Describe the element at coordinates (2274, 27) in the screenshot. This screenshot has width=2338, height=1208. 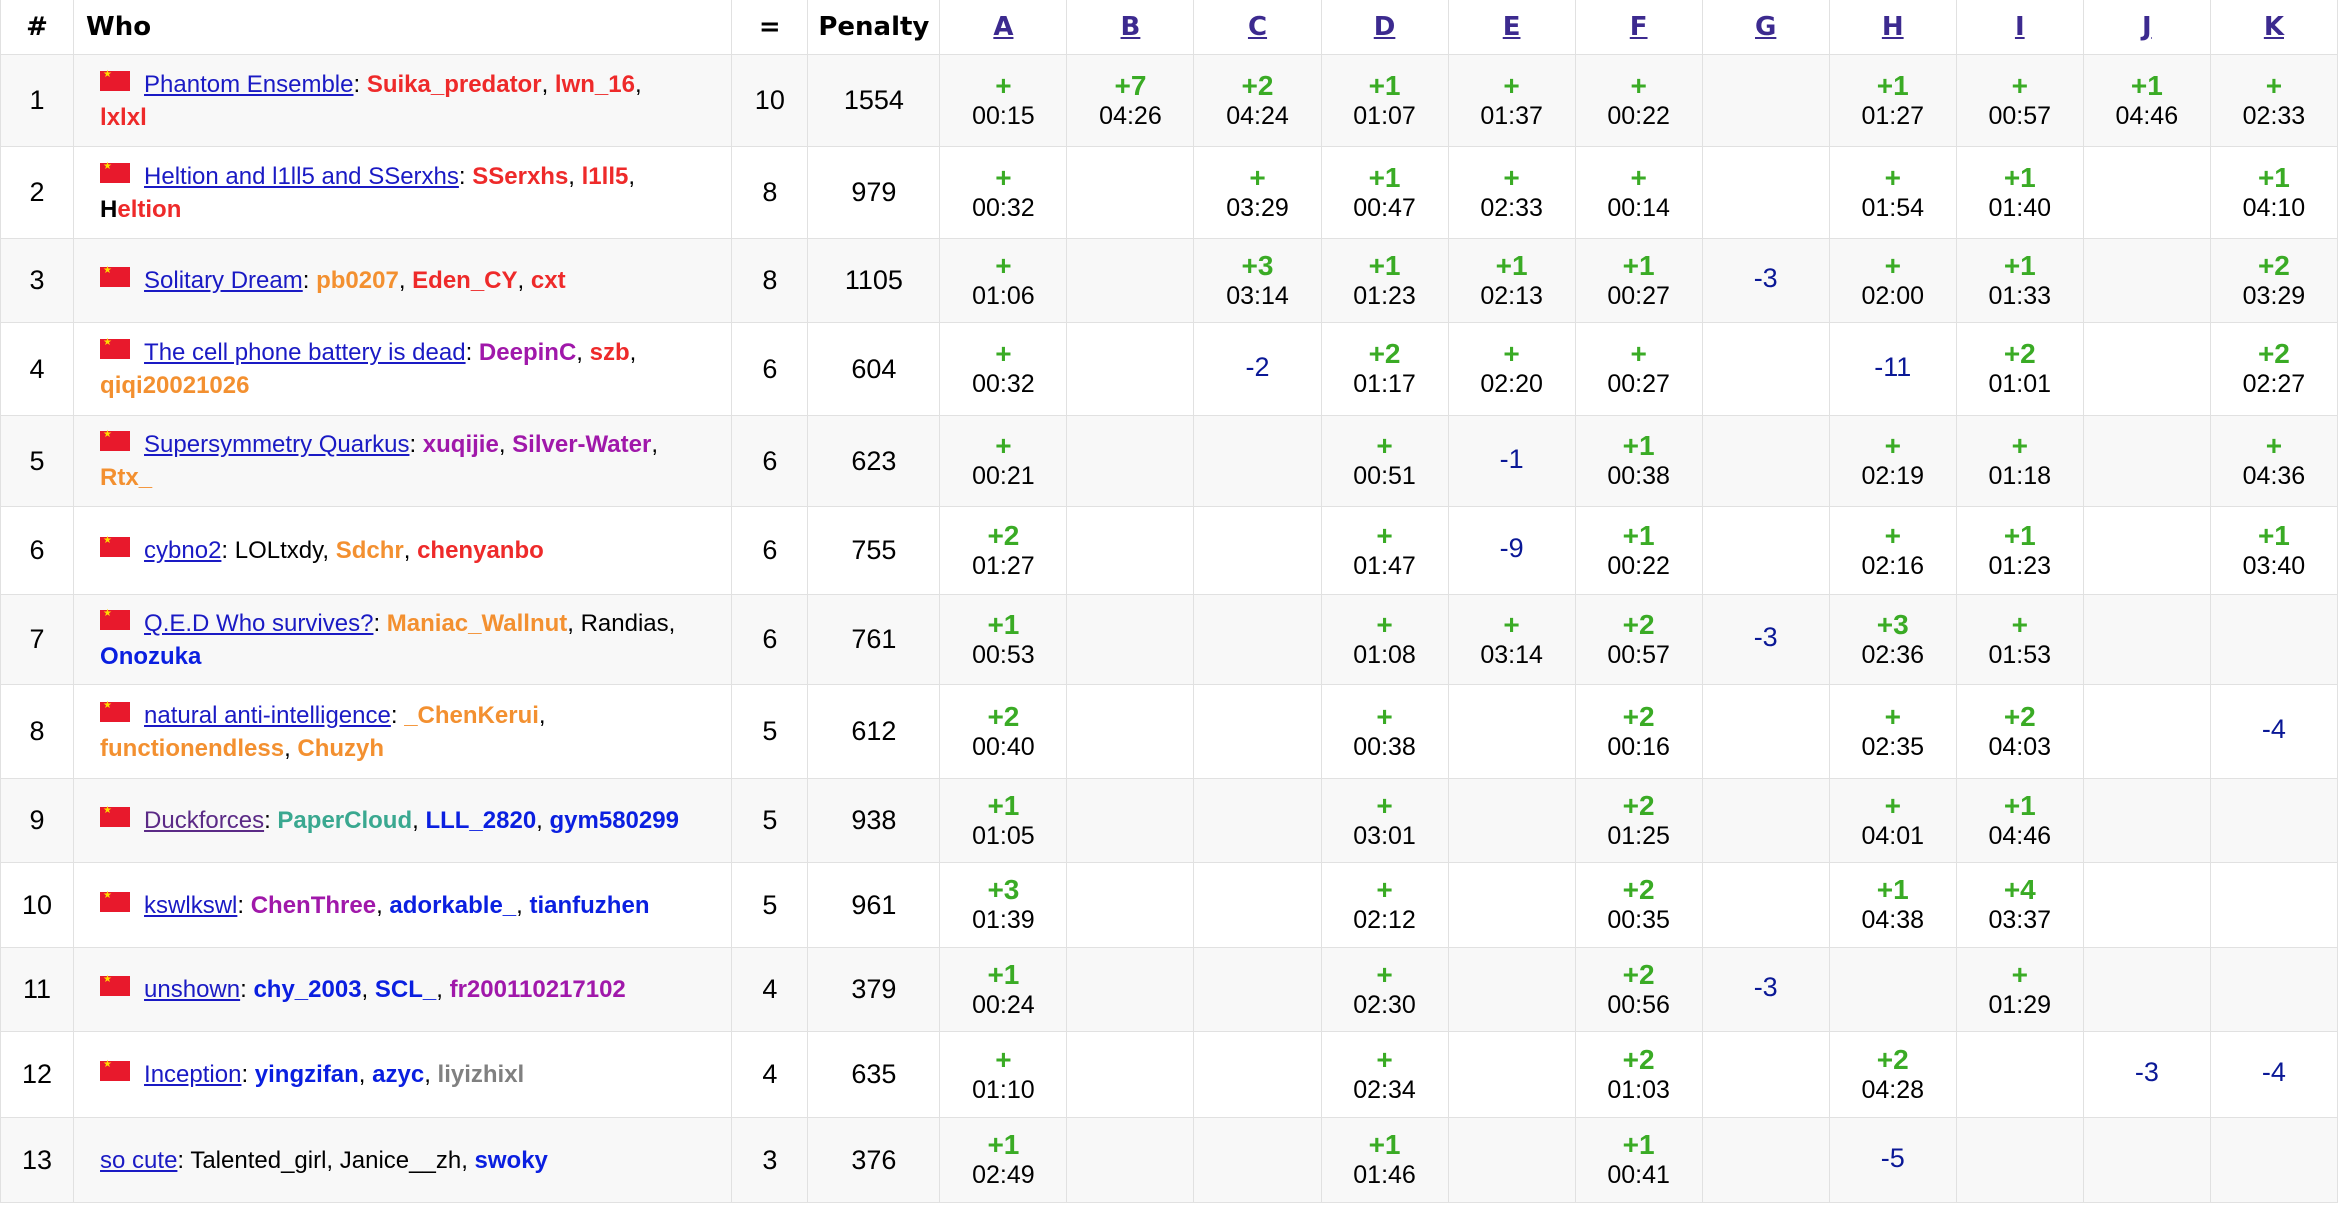
I see `problem-link-k: K` at that location.